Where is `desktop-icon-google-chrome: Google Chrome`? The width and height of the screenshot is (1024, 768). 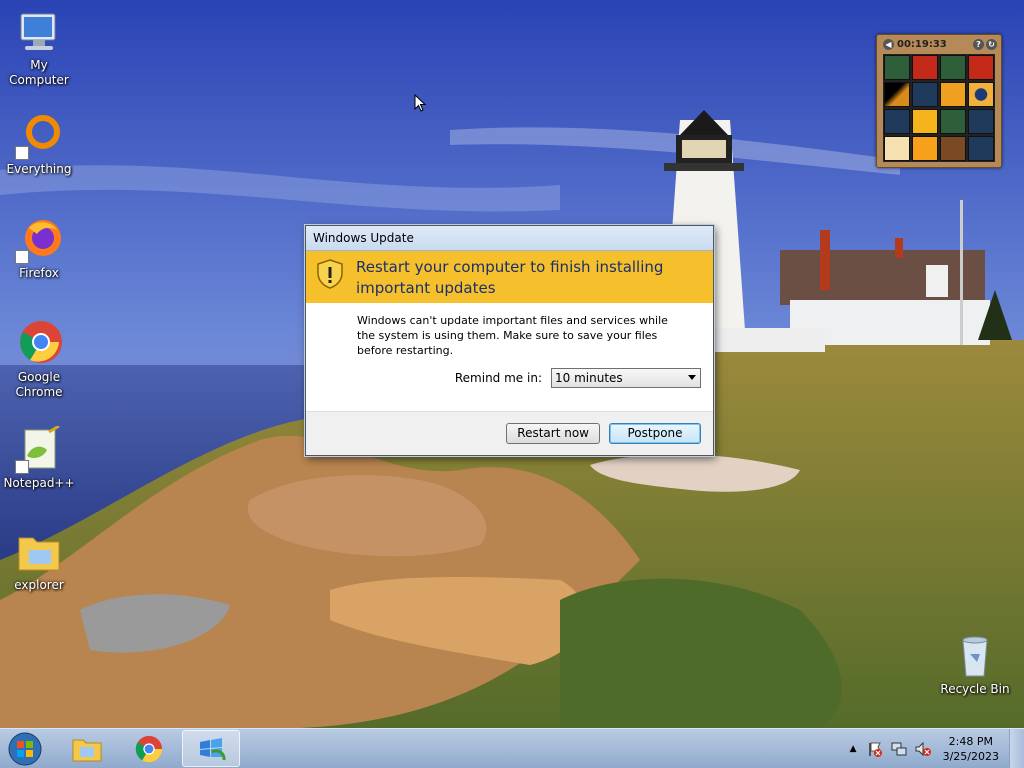 desktop-icon-google-chrome: Google Chrome is located at coordinates (39, 360).